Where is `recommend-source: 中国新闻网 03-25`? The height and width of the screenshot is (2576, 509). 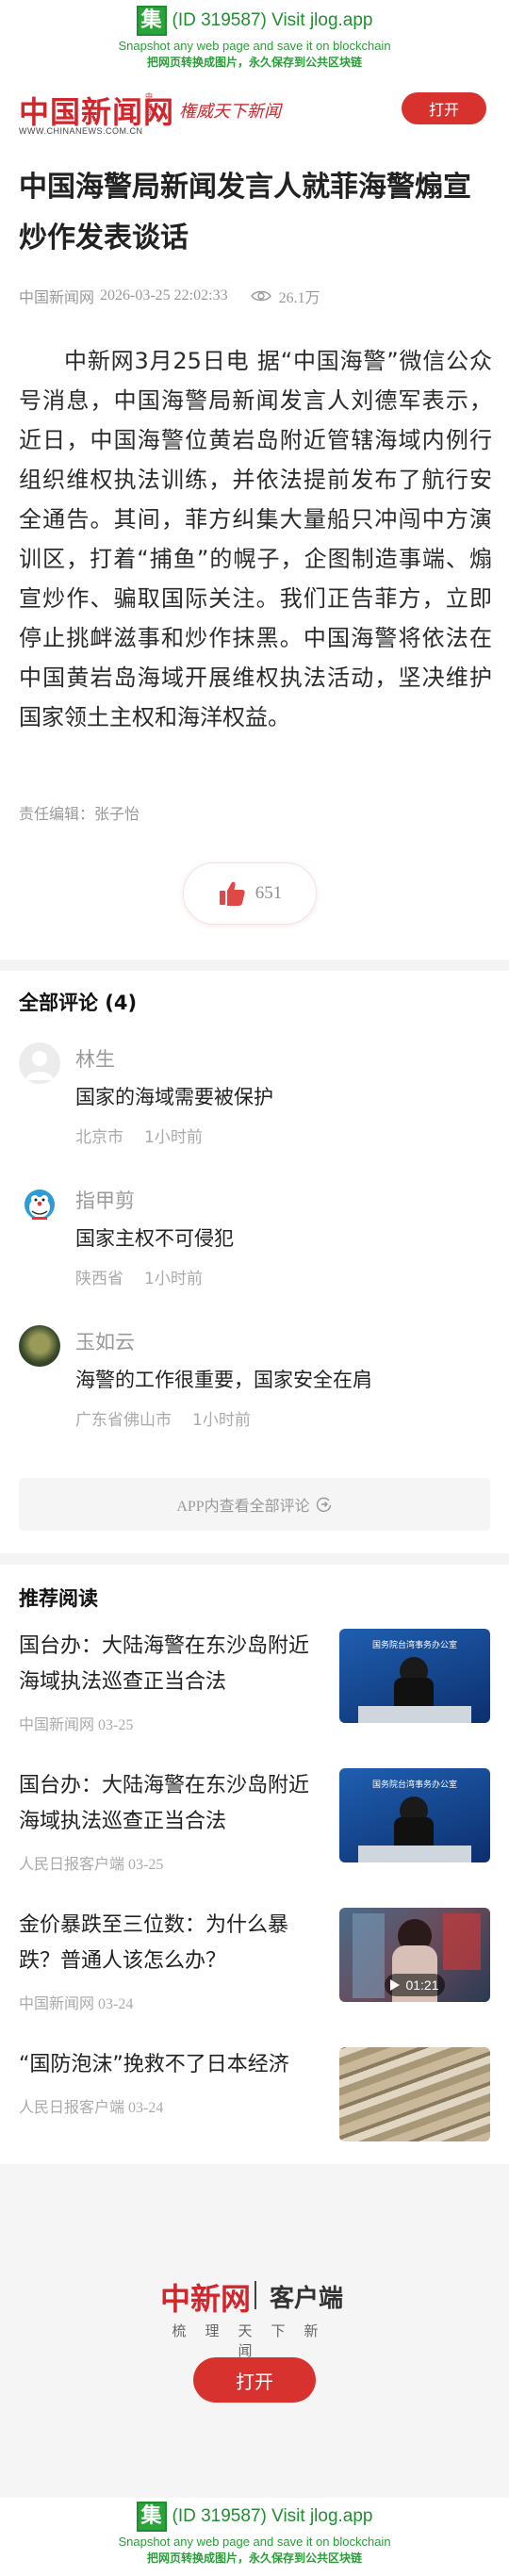 recommend-source: 中国新闻网 03-25 is located at coordinates (76, 1725).